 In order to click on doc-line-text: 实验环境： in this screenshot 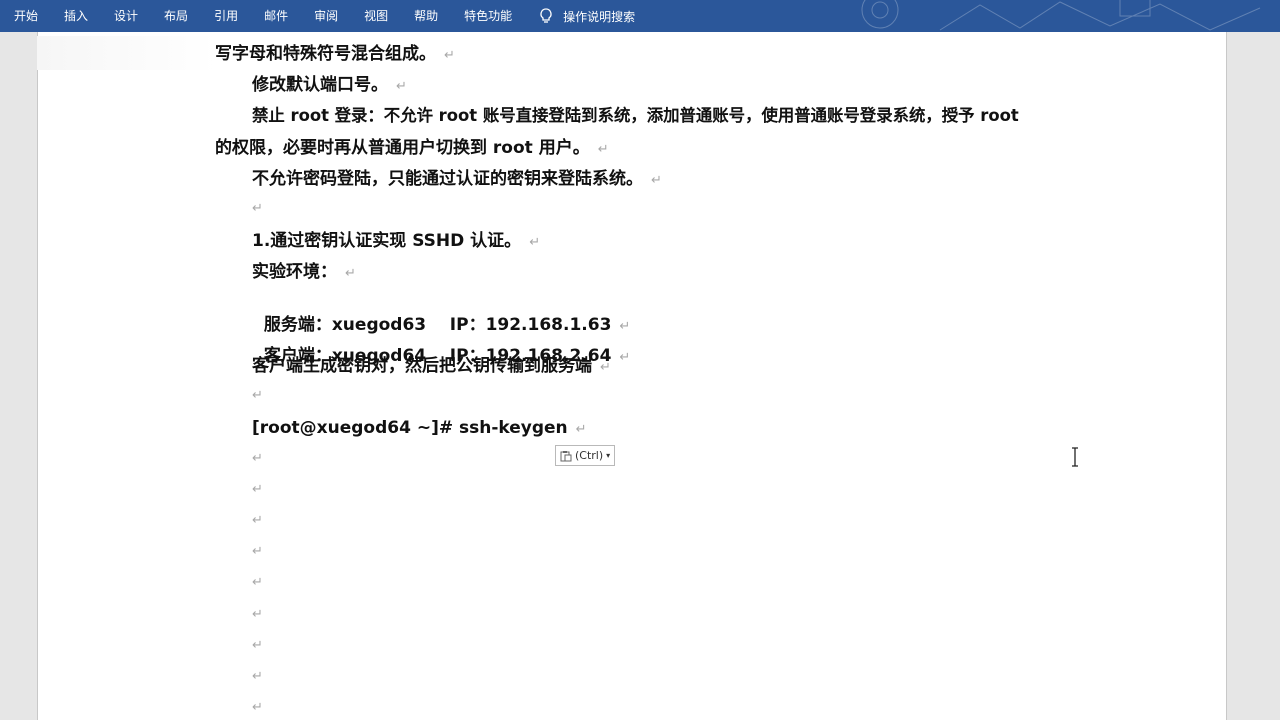, I will do `click(294, 272)`.